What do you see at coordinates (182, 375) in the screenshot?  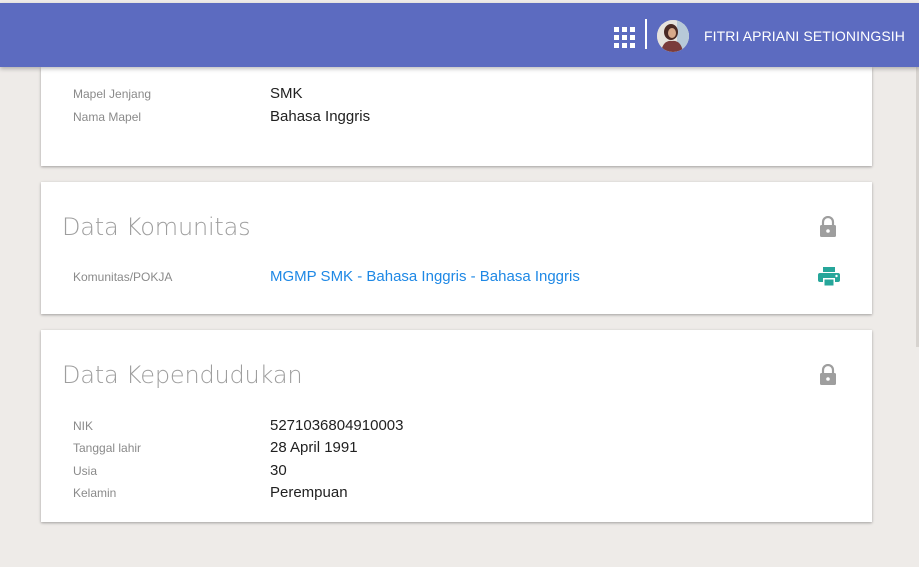 I see `card-title: Data Kependudukan` at bounding box center [182, 375].